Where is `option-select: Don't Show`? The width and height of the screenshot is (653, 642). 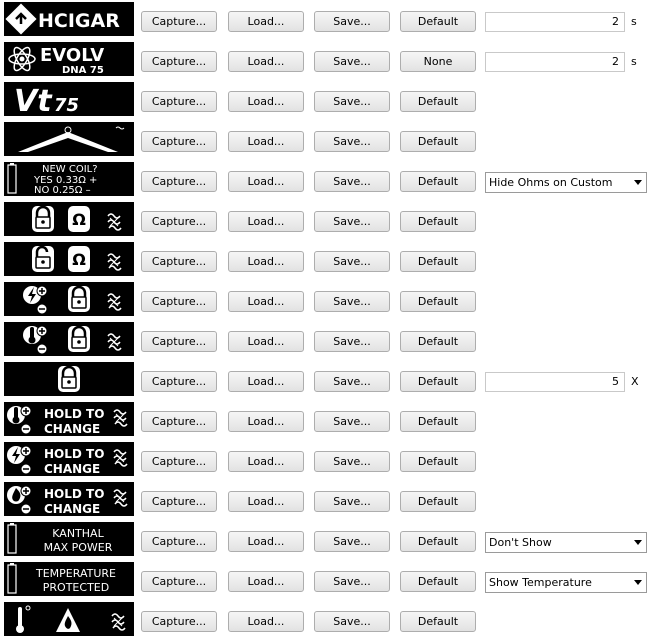 option-select: Don't Show is located at coordinates (566, 542).